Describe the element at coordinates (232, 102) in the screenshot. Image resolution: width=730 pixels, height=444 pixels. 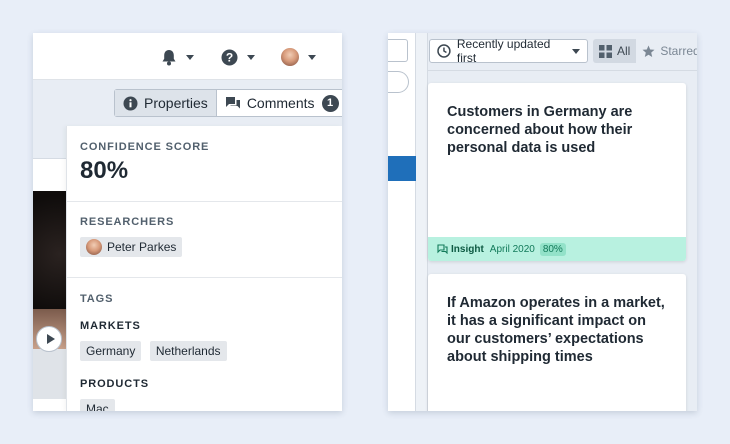
I see `comments-icon` at that location.